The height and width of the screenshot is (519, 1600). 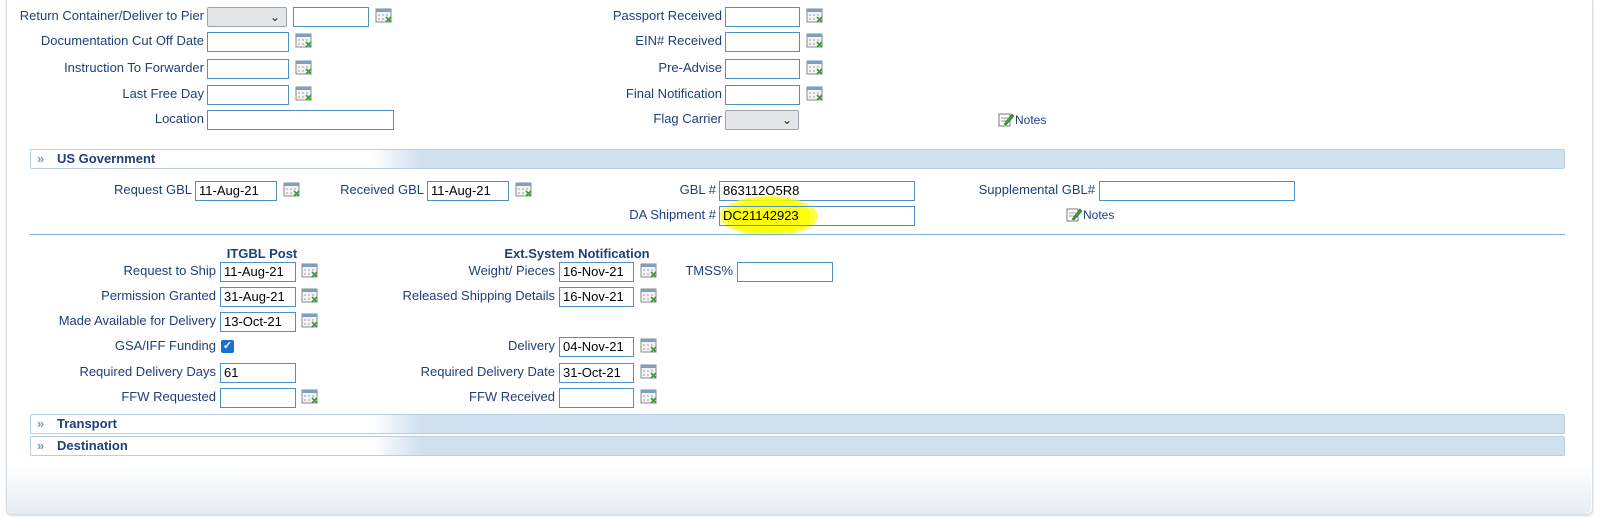 I want to click on final-notification-label: Final Notification, so click(x=673, y=93).